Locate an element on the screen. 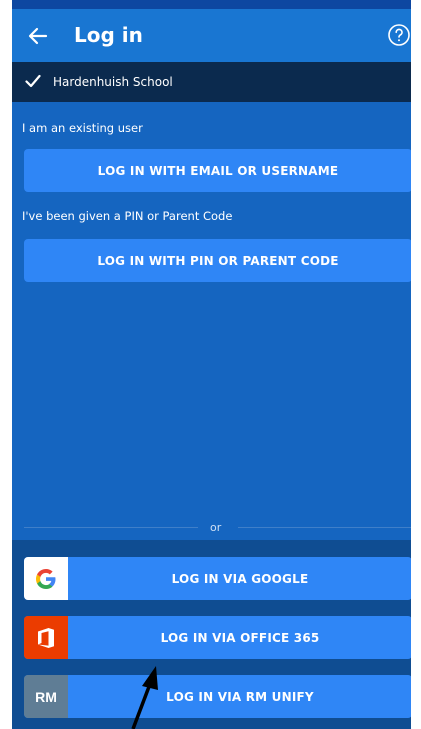 This screenshot has width=421, height=729. rm-unify-icon: RM is located at coordinates (46, 696).